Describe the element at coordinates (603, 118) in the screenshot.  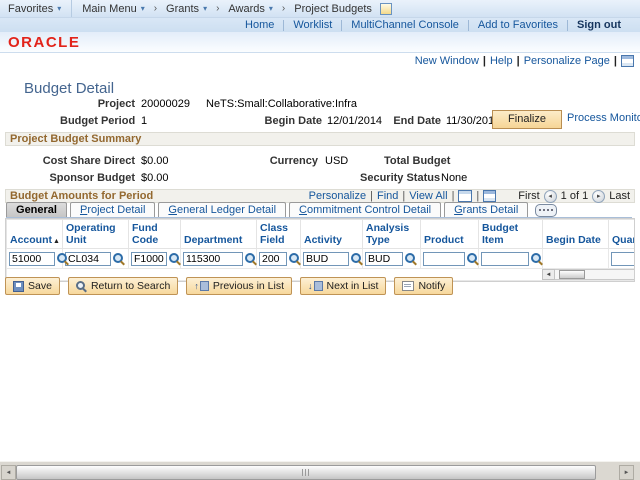
I see `process-monitor-link: Process Monitor` at that location.